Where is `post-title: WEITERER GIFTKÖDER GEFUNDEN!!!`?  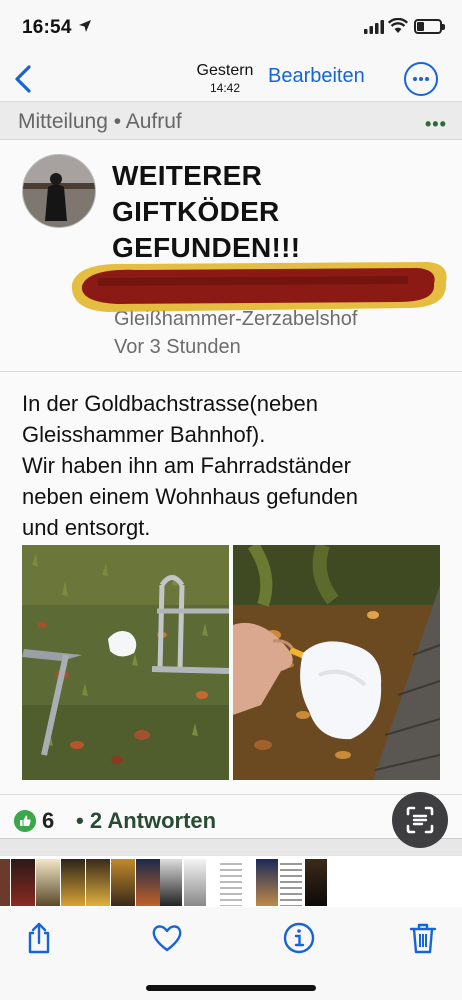 post-title: WEITERER GIFTKÖDER GEFUNDEN!!! is located at coordinates (272, 212).